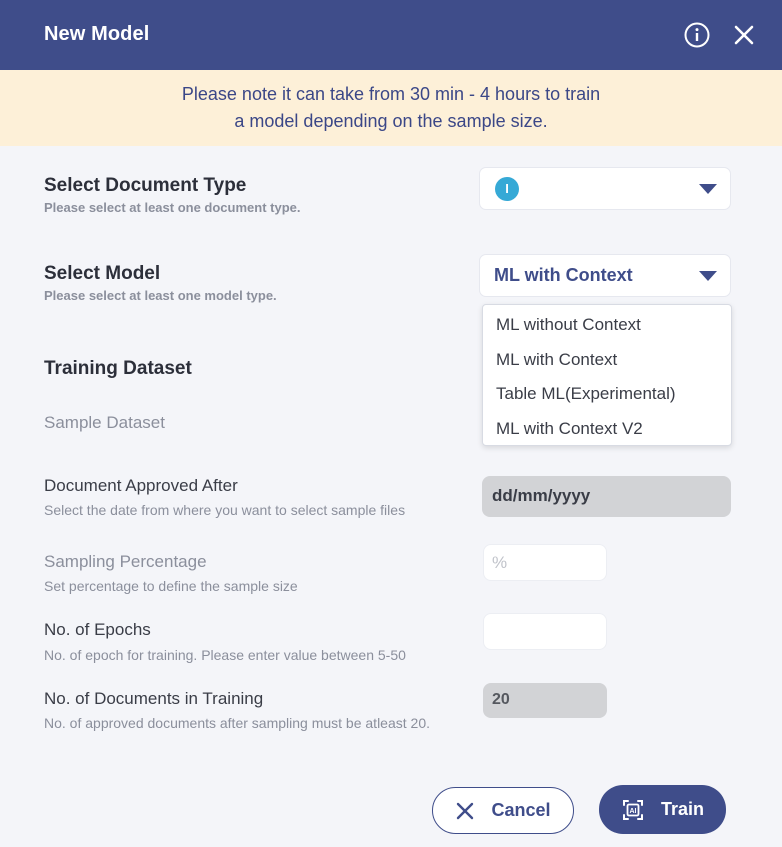 The width and height of the screenshot is (782, 847). What do you see at coordinates (97, 629) in the screenshot?
I see `epochs-label: No. of Epochs` at bounding box center [97, 629].